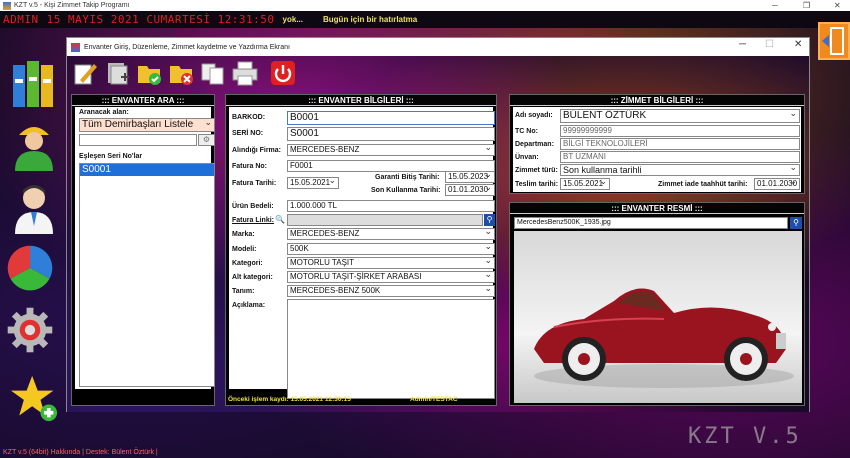 Image resolution: width=850 pixels, height=458 pixels. Describe the element at coordinates (243, 291) in the screenshot. I see `definition-label: Tanım:` at that location.